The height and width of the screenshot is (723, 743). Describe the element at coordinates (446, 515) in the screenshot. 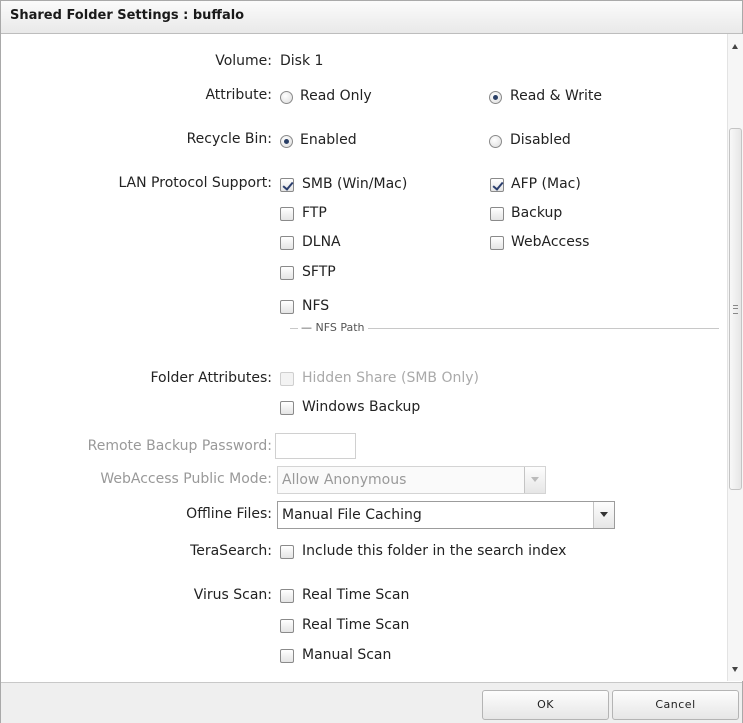

I see `offline-files-select: Manual File Caching` at that location.